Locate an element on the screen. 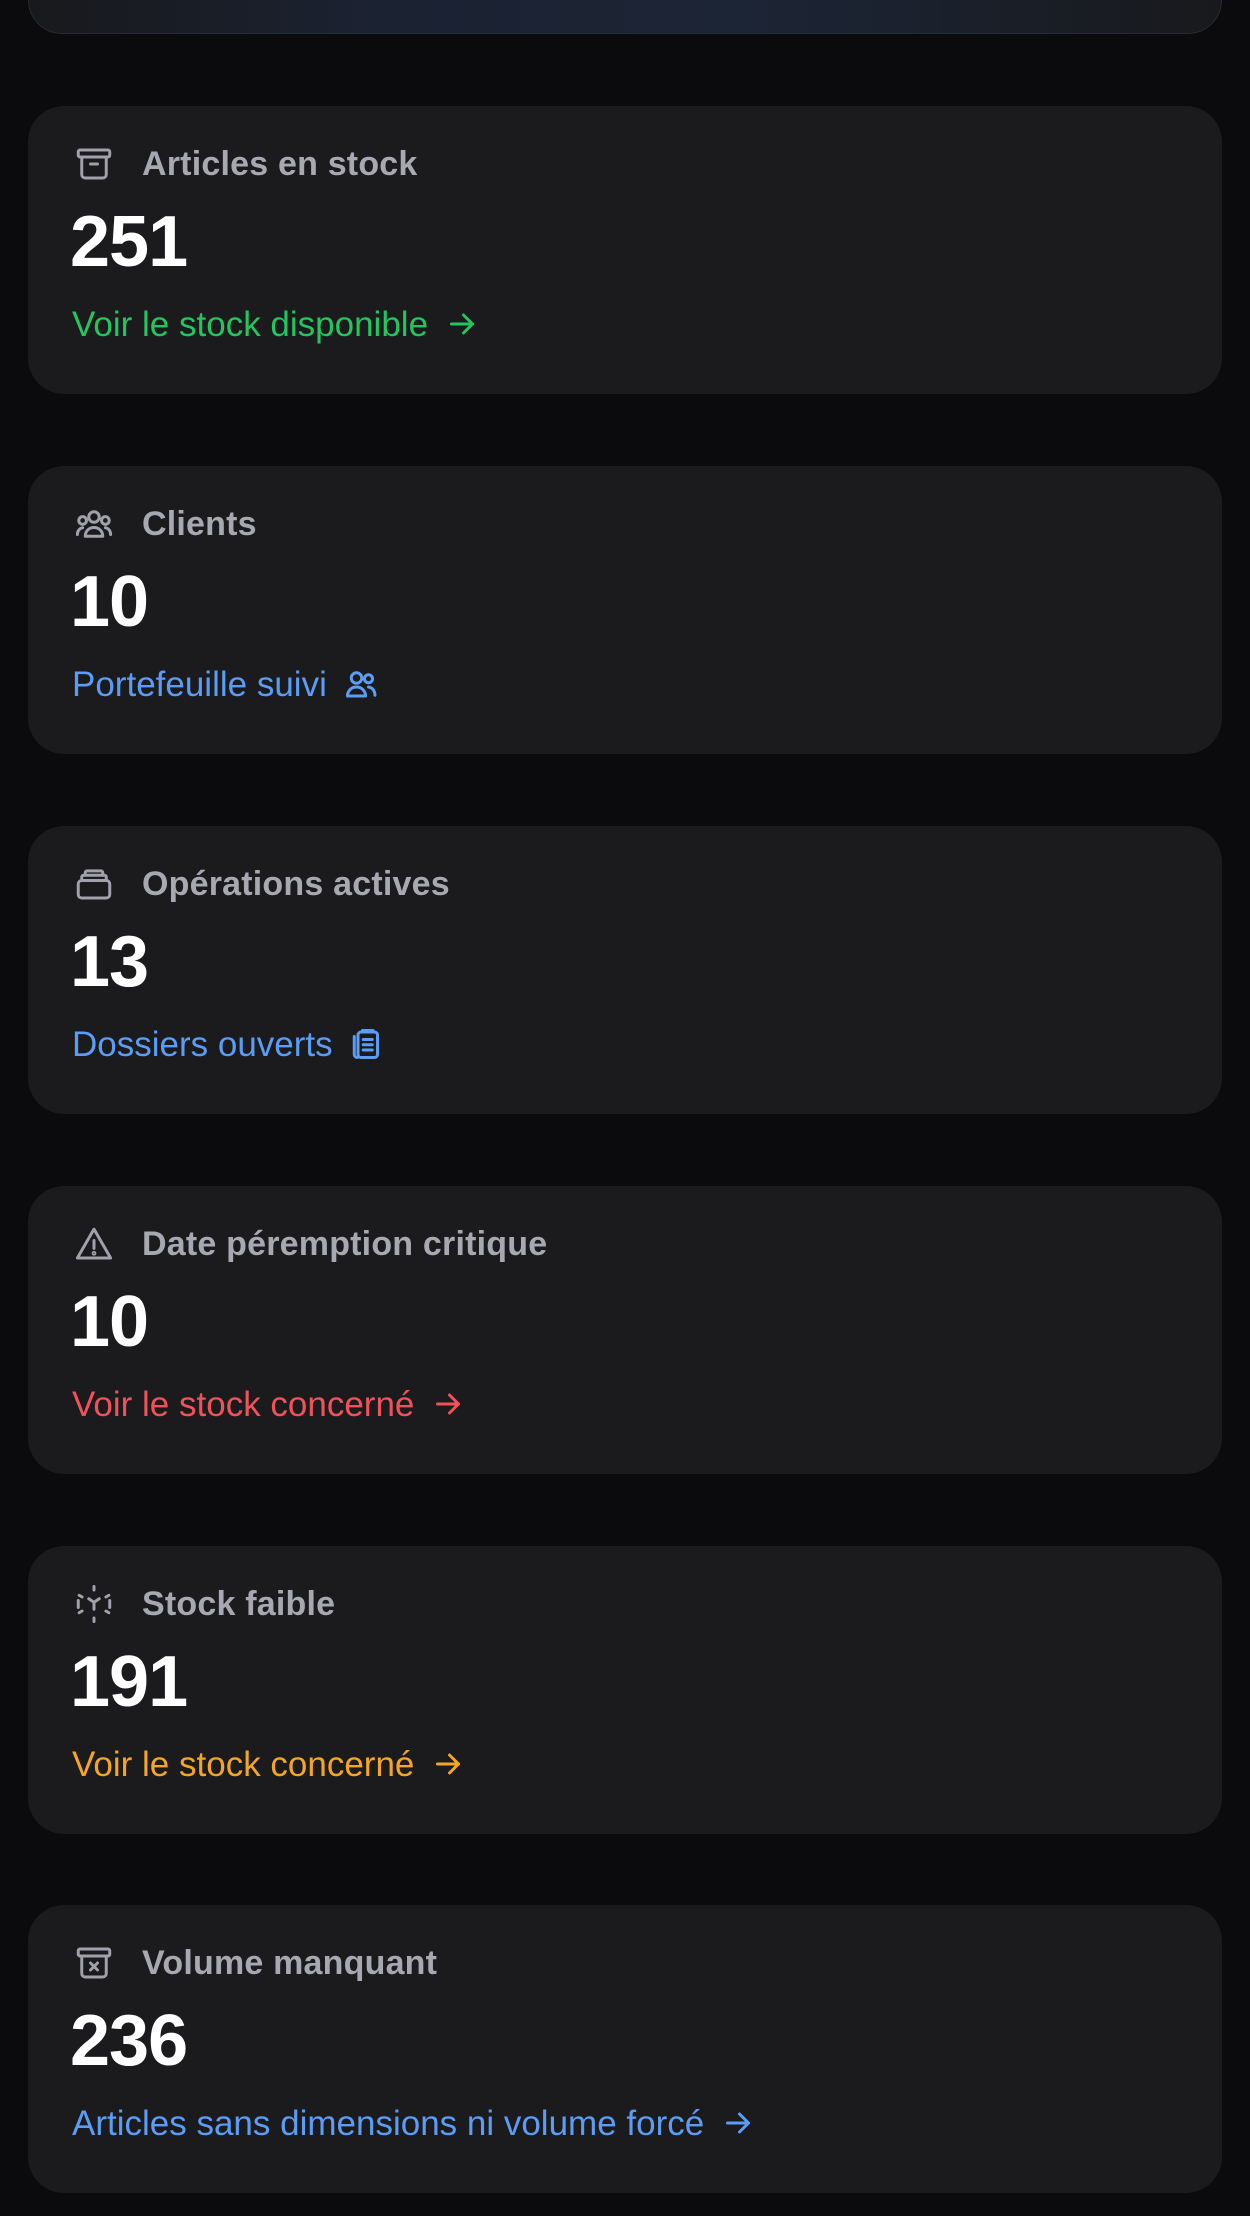 The height and width of the screenshot is (2216, 1250). card-label: Date péremption critique is located at coordinates (345, 1243).